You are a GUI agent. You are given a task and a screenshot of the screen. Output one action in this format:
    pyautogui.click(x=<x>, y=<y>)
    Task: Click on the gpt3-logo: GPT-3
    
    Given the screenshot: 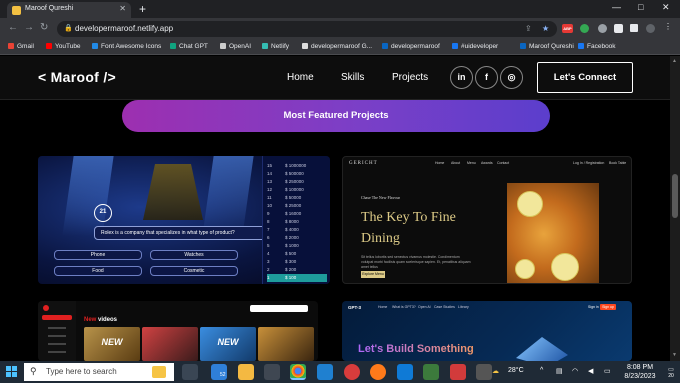 What is the action you would take?
    pyautogui.click(x=355, y=307)
    